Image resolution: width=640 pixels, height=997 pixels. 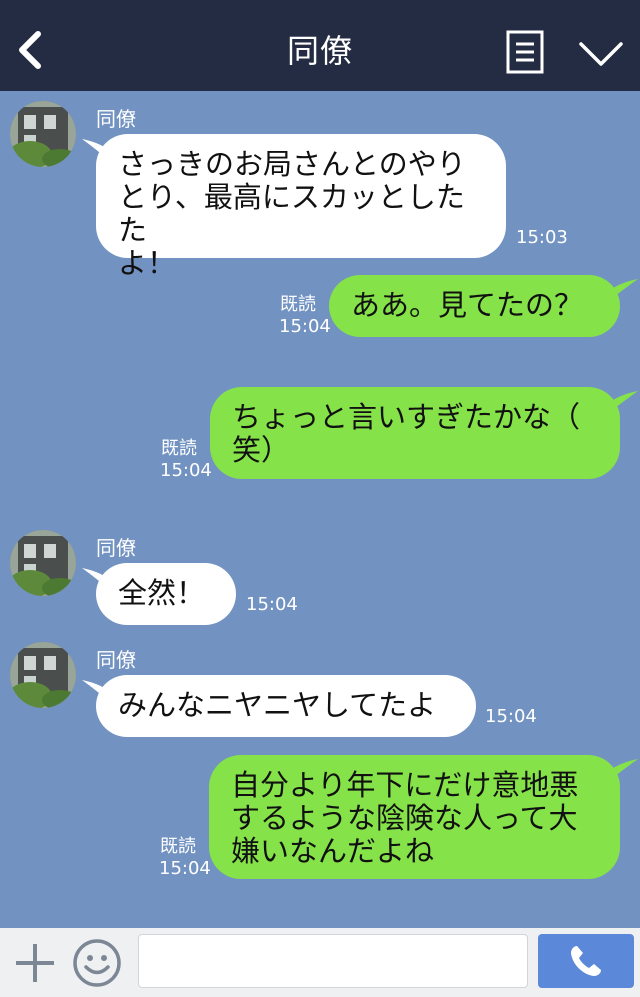 I want to click on message-bubble: ああ。見てたの？, so click(x=474, y=306).